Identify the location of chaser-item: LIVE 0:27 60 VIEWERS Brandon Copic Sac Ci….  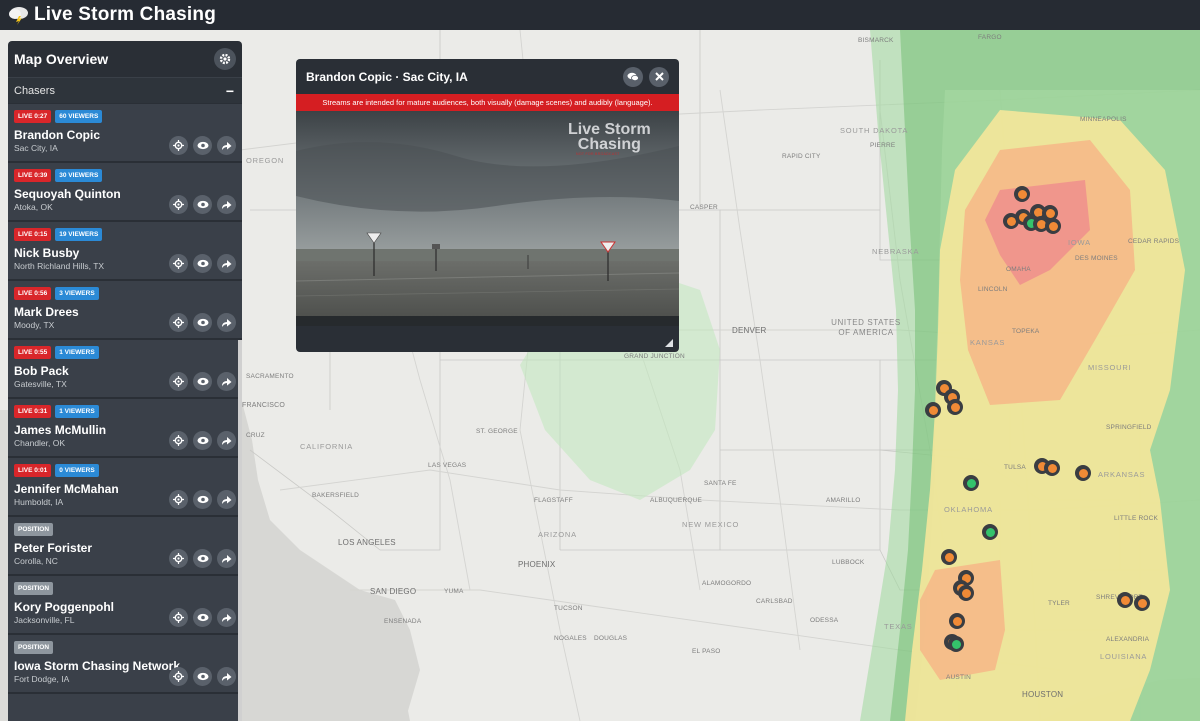
(125, 133).